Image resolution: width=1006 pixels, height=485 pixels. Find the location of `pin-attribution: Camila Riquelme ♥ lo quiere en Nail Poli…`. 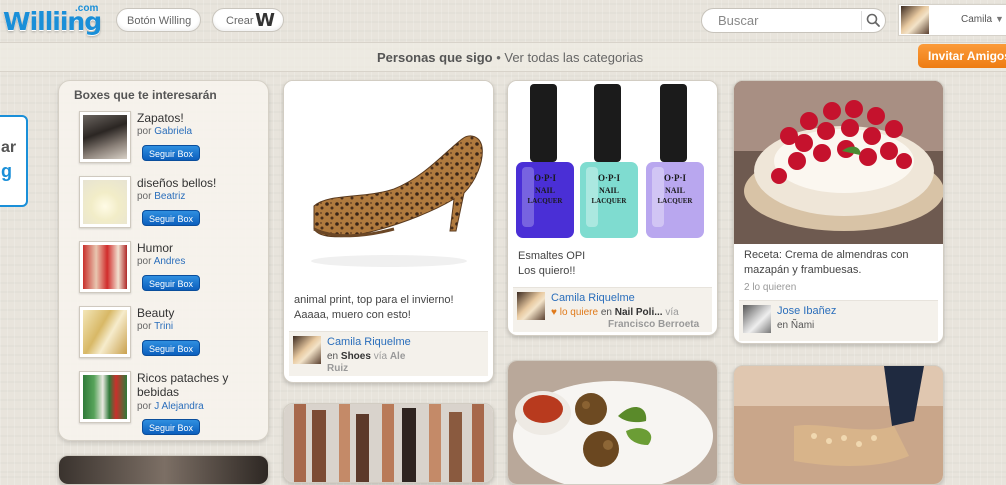

pin-attribution: Camila Riquelme ♥ lo quiere en Nail Poli… is located at coordinates (612, 309).